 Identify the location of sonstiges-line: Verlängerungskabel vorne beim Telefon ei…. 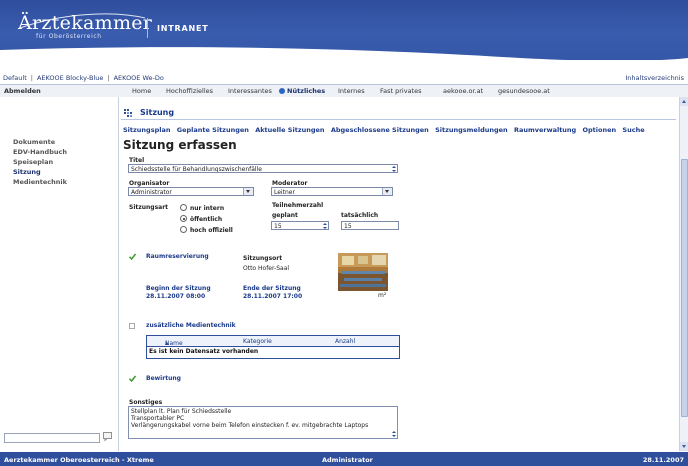
(250, 425).